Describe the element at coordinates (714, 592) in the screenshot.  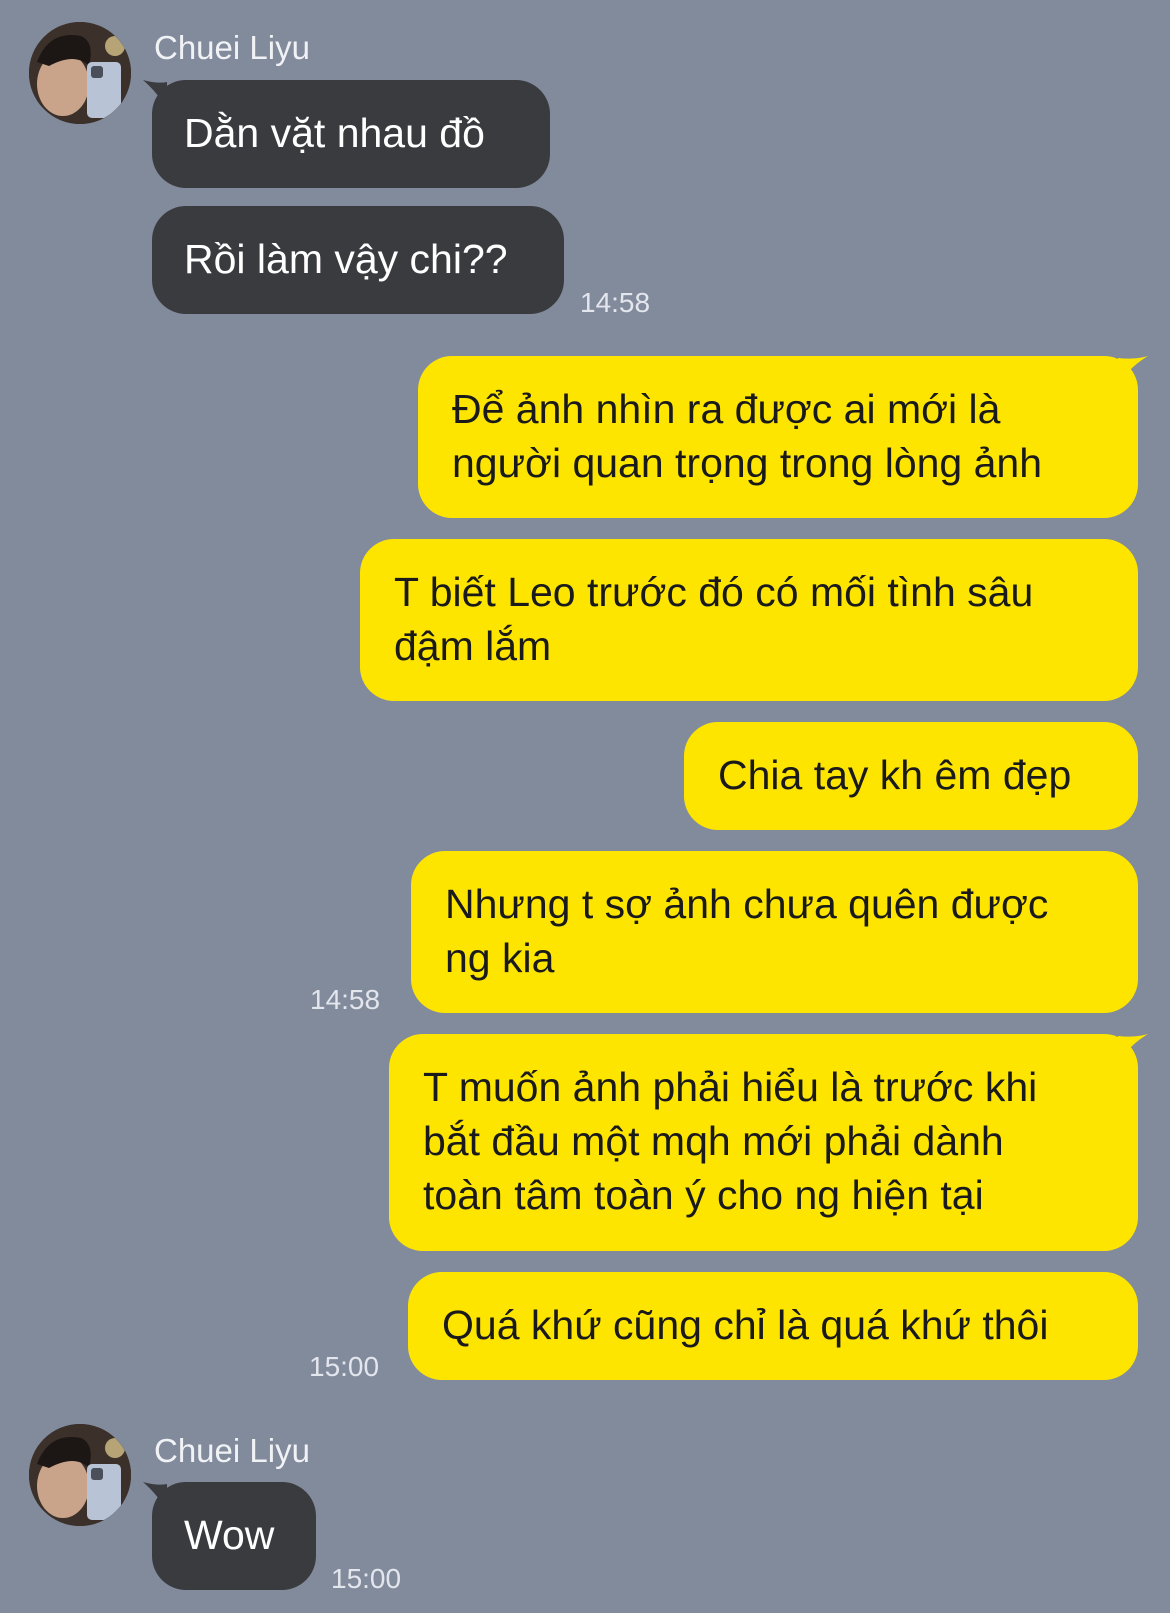
I see `message-text: T biết Leo trước đó có mối tình sâu` at that location.